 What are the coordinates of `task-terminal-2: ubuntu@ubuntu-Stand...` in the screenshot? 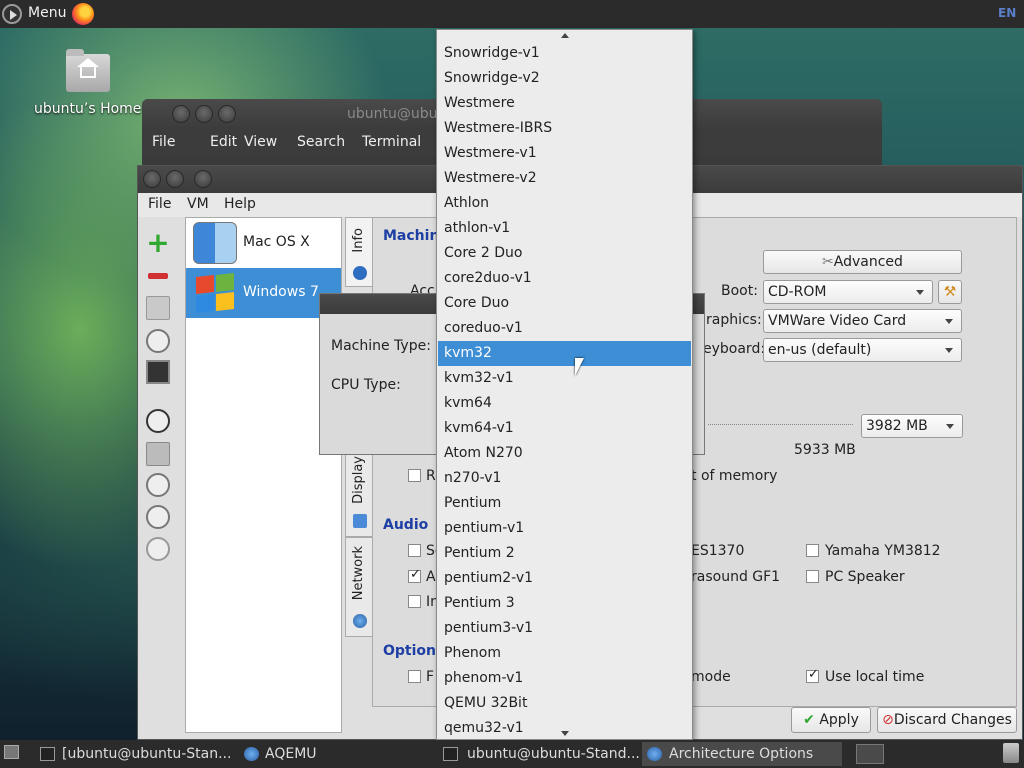 It's located at (540, 754).